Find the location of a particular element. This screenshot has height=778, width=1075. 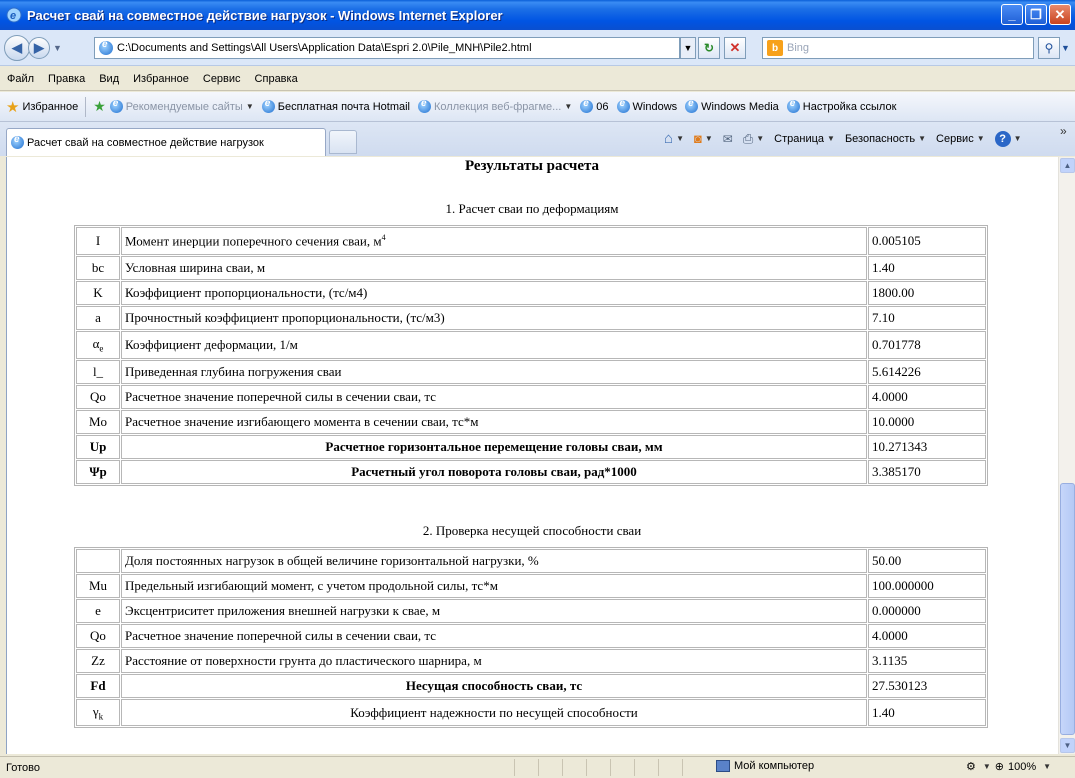

fav-web-slices: Коллекция веб-фрагме...▼ is located at coordinates (495, 105).